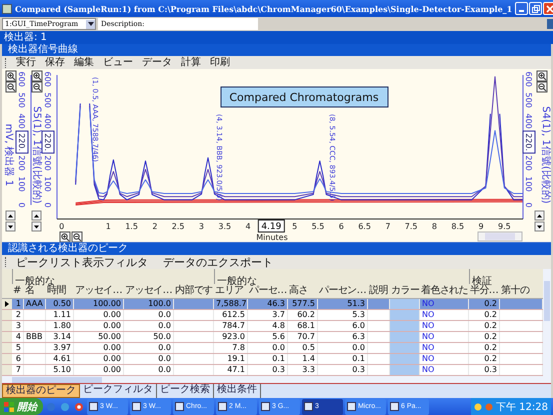  I want to click on x-axis-title: Minutes, so click(272, 237).